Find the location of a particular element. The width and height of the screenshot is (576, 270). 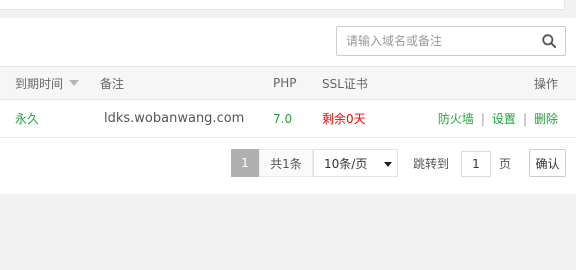

header-remark: 备注 is located at coordinates (112, 83).